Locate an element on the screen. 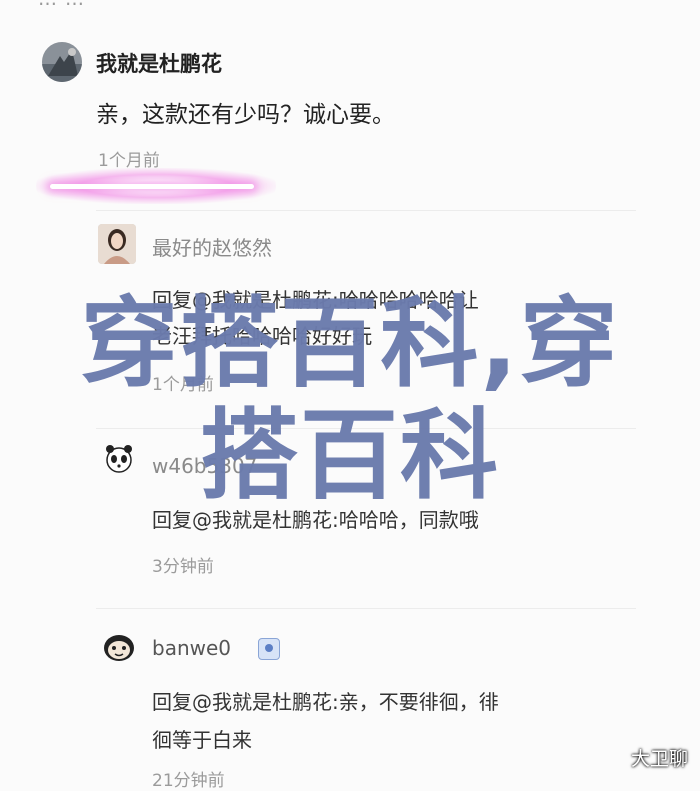  reply-text-continued: 徊等于白来 is located at coordinates (202, 740).